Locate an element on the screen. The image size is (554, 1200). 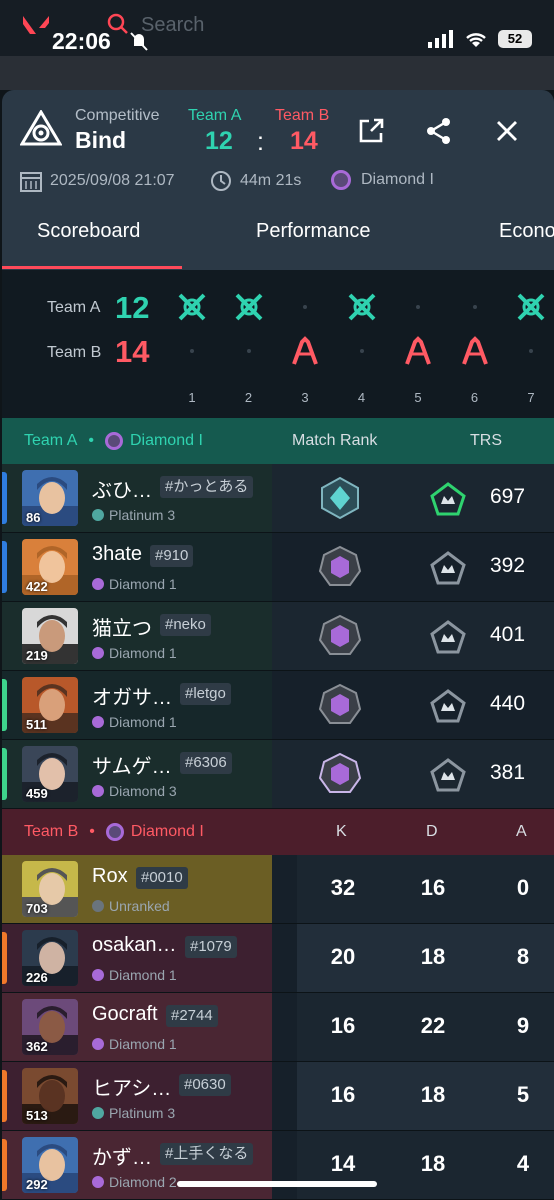
player-info: 86 ぶひ… #かっとある Platinum 3 is located at coordinates (137, 498).